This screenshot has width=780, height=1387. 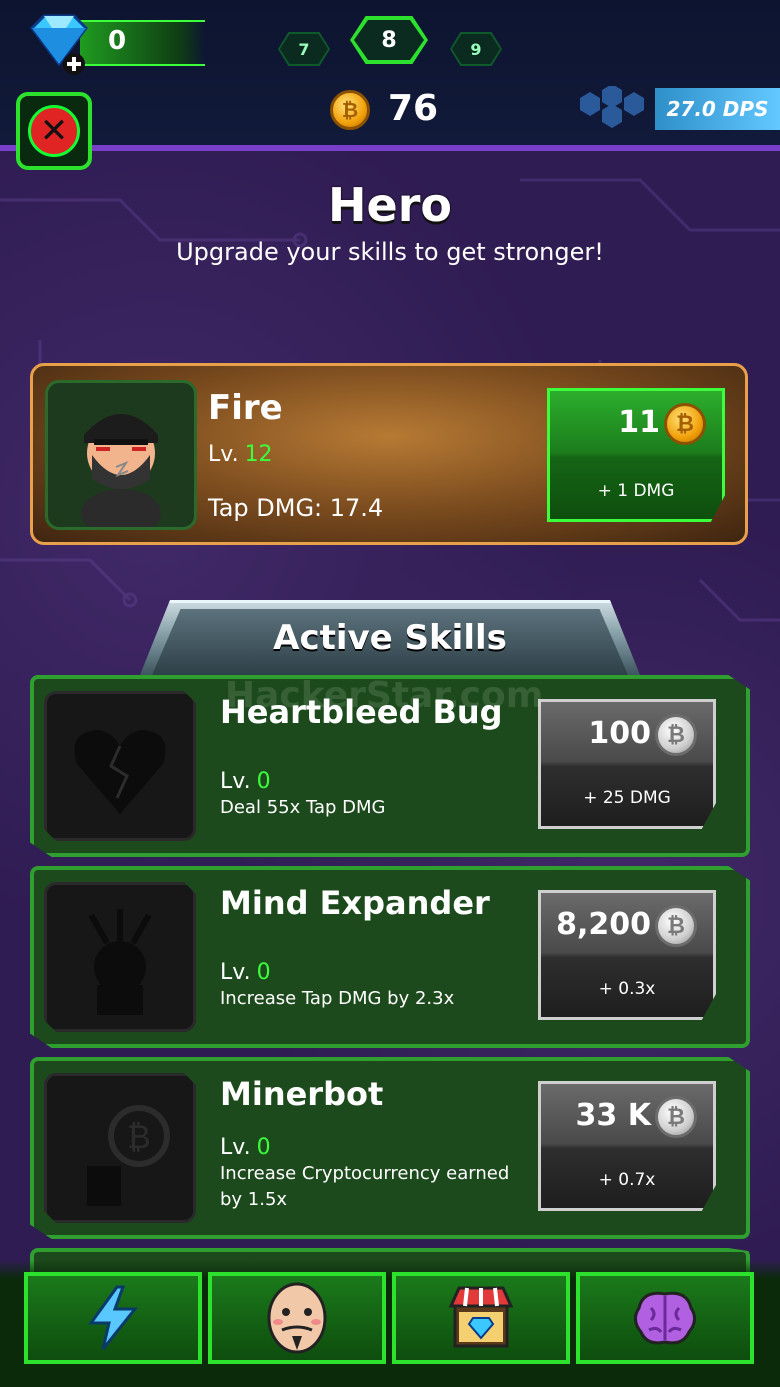 I want to click on skill-upgrade-bonus: + 25 DMG, so click(x=627, y=798).